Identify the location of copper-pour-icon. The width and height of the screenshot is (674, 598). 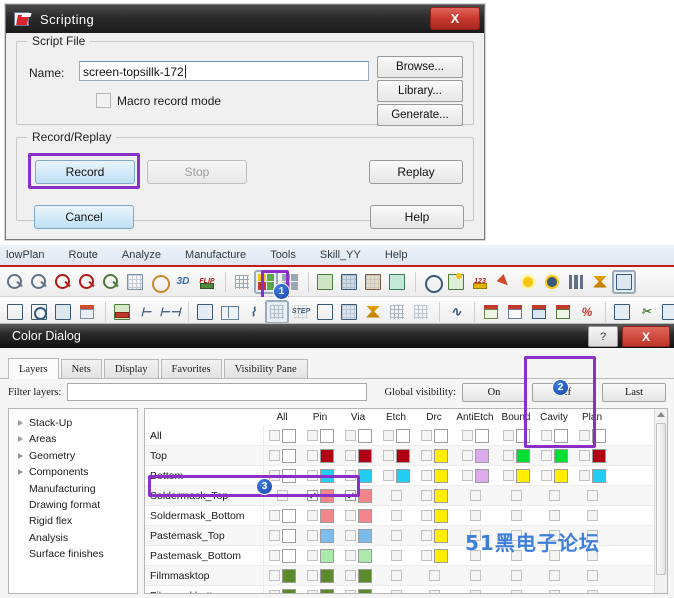
(122, 312).